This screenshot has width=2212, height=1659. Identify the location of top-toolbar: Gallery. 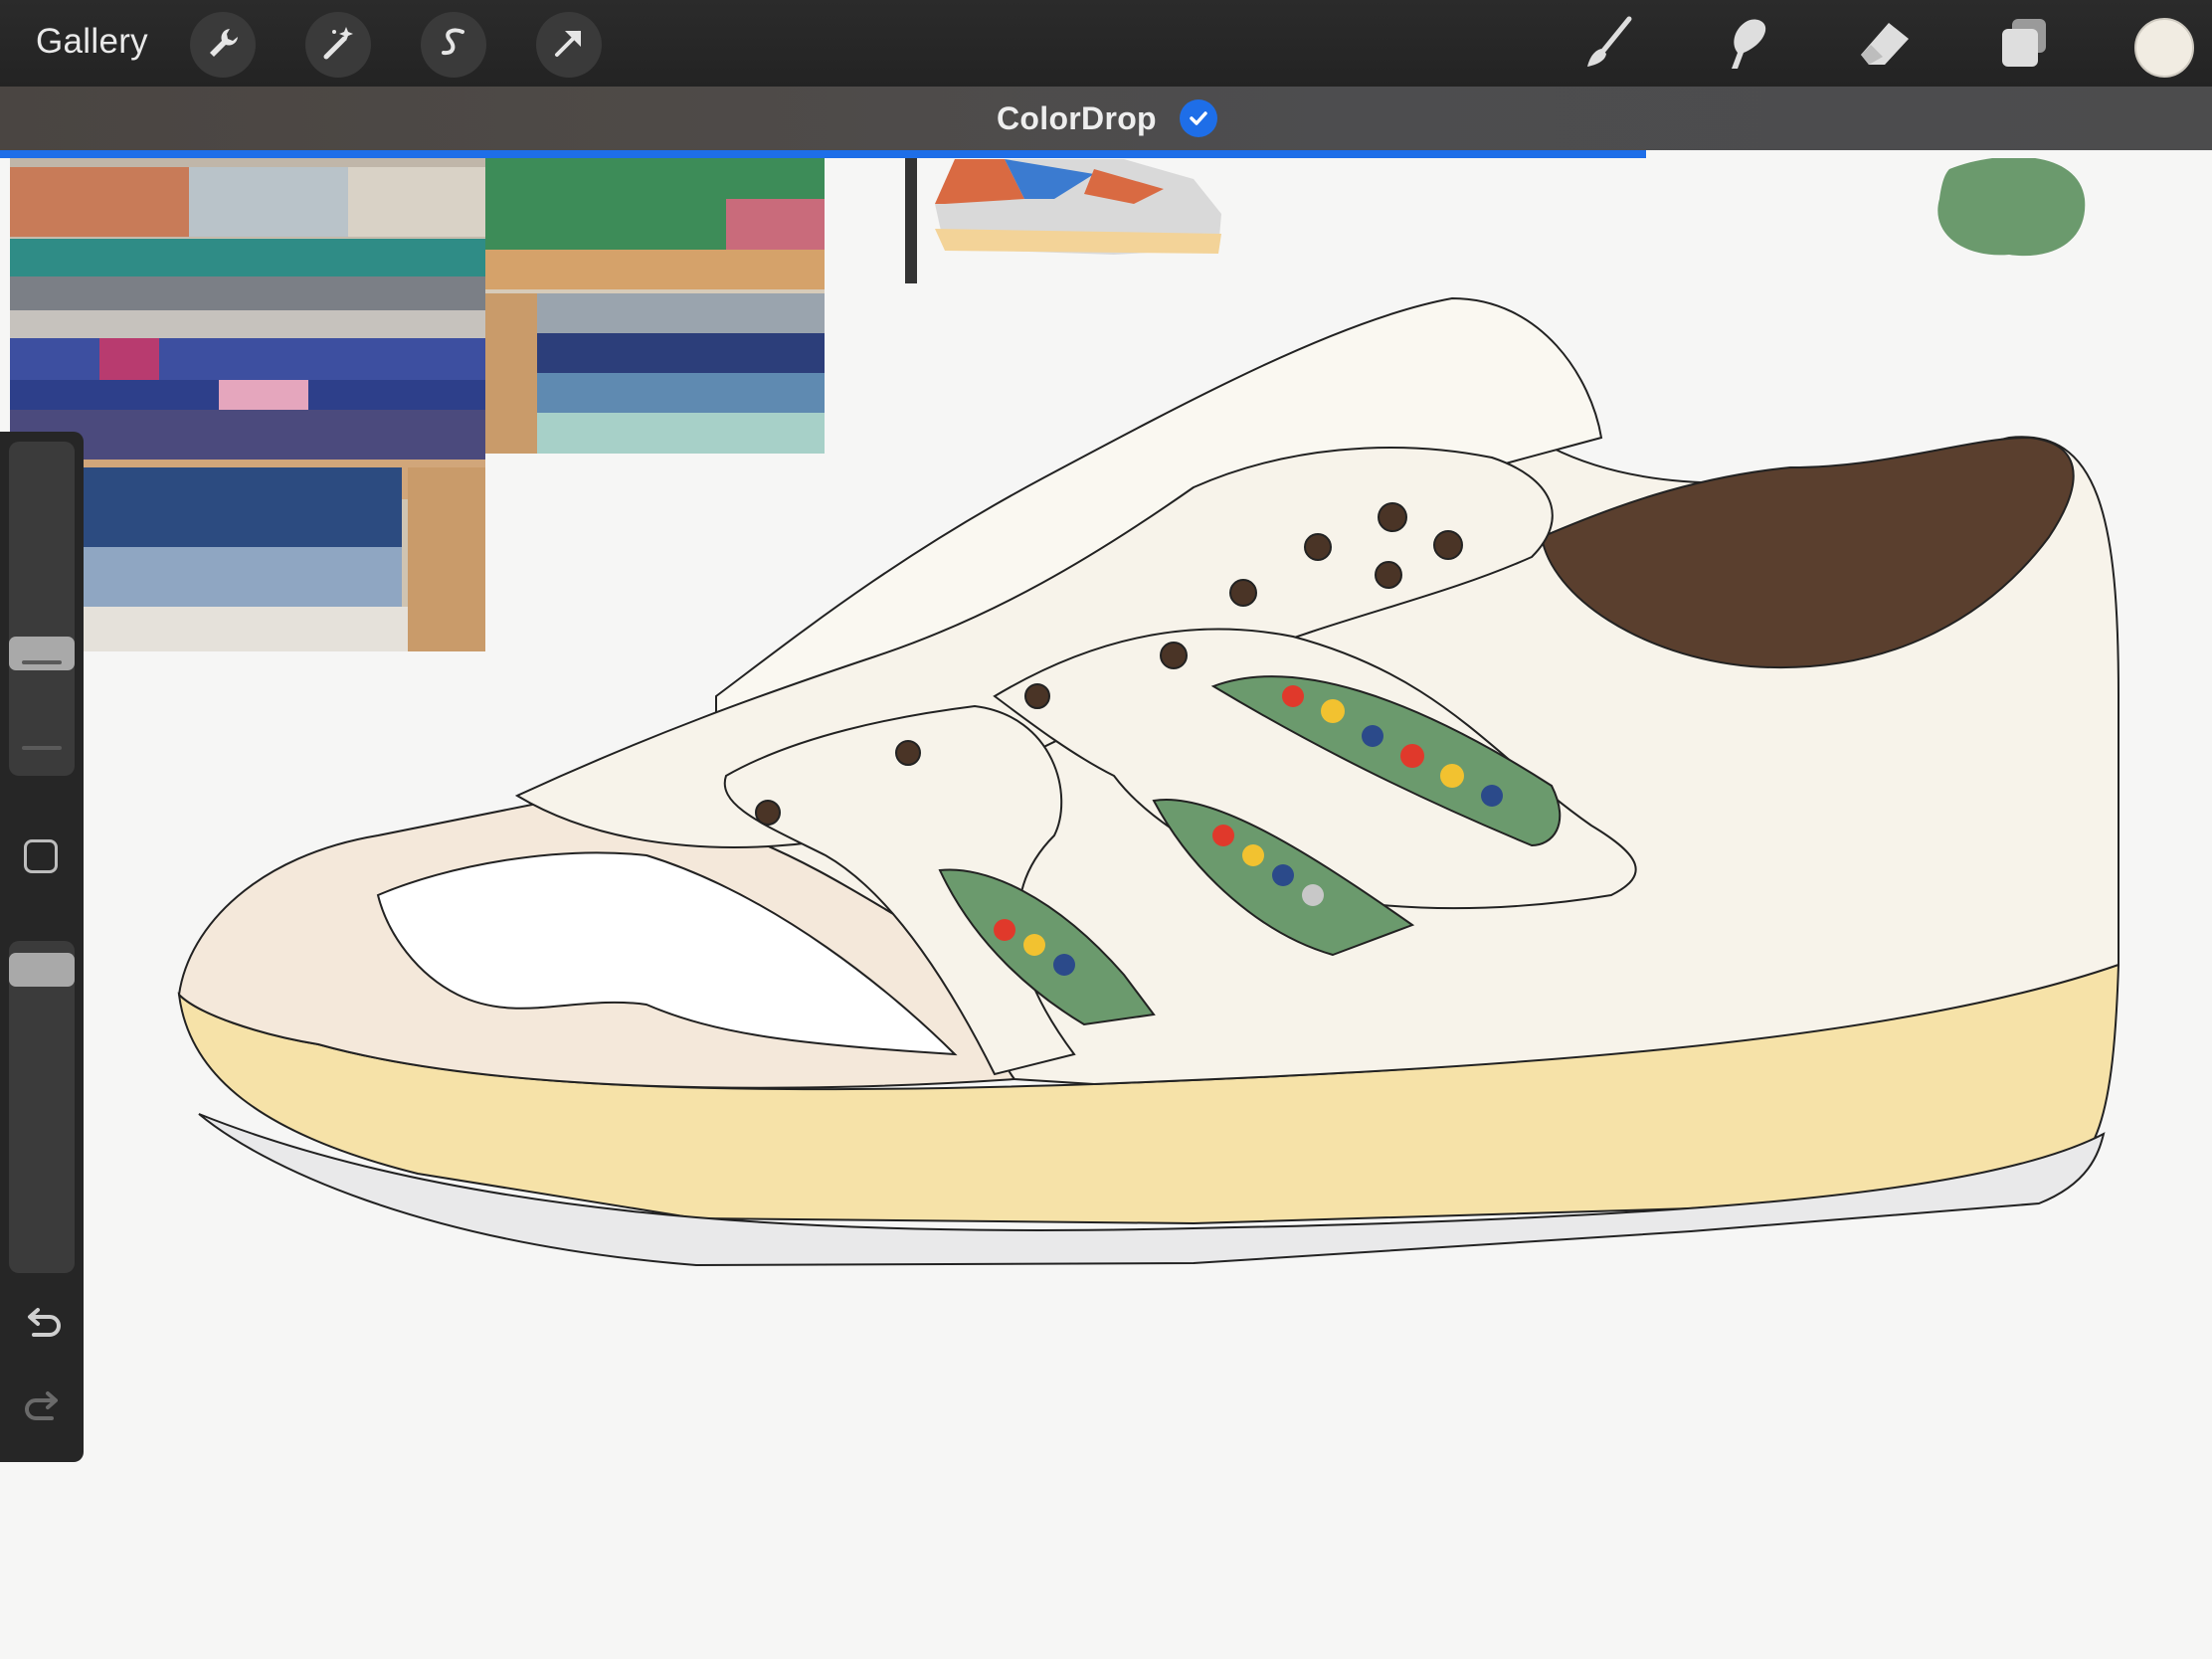
(1106, 43).